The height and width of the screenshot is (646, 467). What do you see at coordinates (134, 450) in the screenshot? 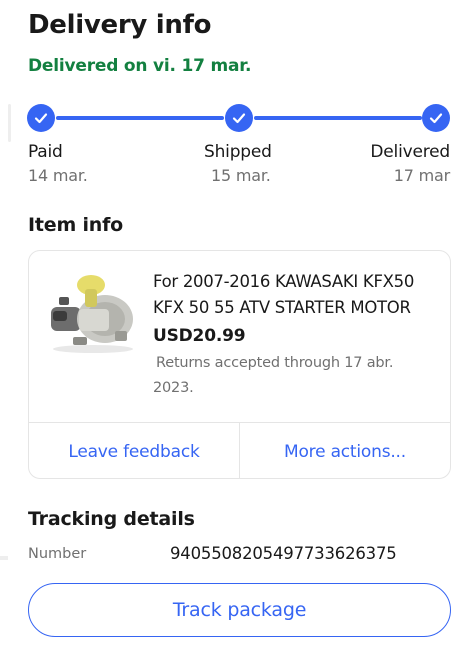
I see `leave-feedback-button: Leave feedback` at bounding box center [134, 450].